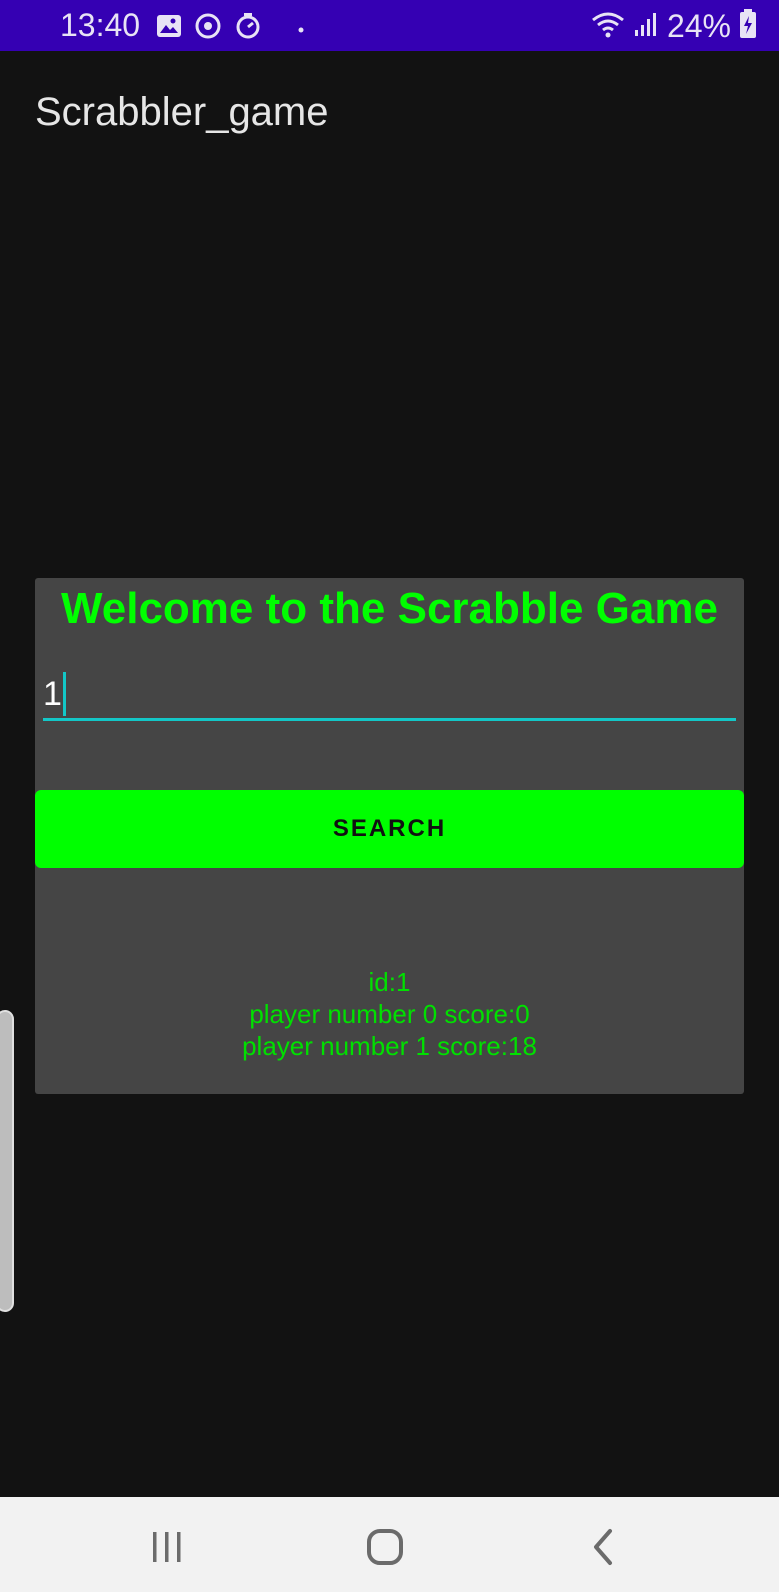 This screenshot has height=1592, width=779. Describe the element at coordinates (248, 28) in the screenshot. I see `timer-icon` at that location.